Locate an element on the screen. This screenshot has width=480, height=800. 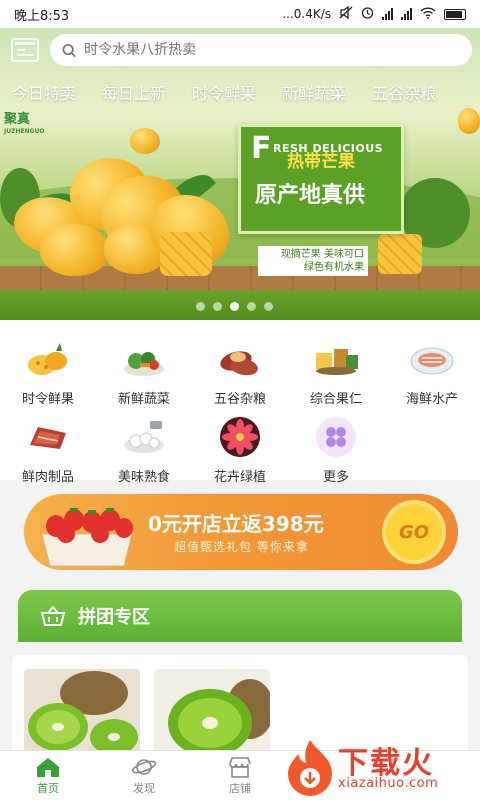
status-icons: ...0.4K/s is located at coordinates (374, 13).